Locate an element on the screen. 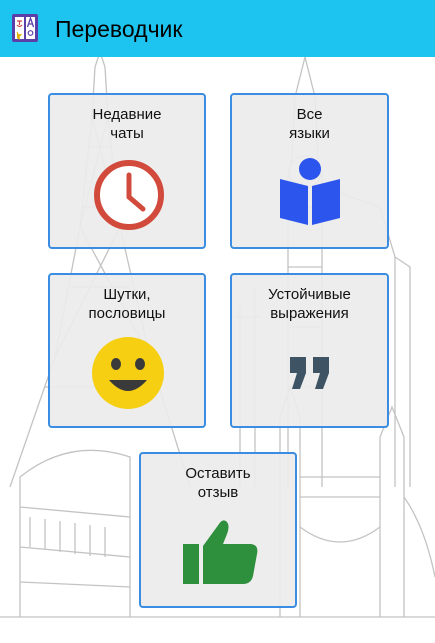  jokes-proverbs-button: Шутки, пословицы is located at coordinates (127, 350).